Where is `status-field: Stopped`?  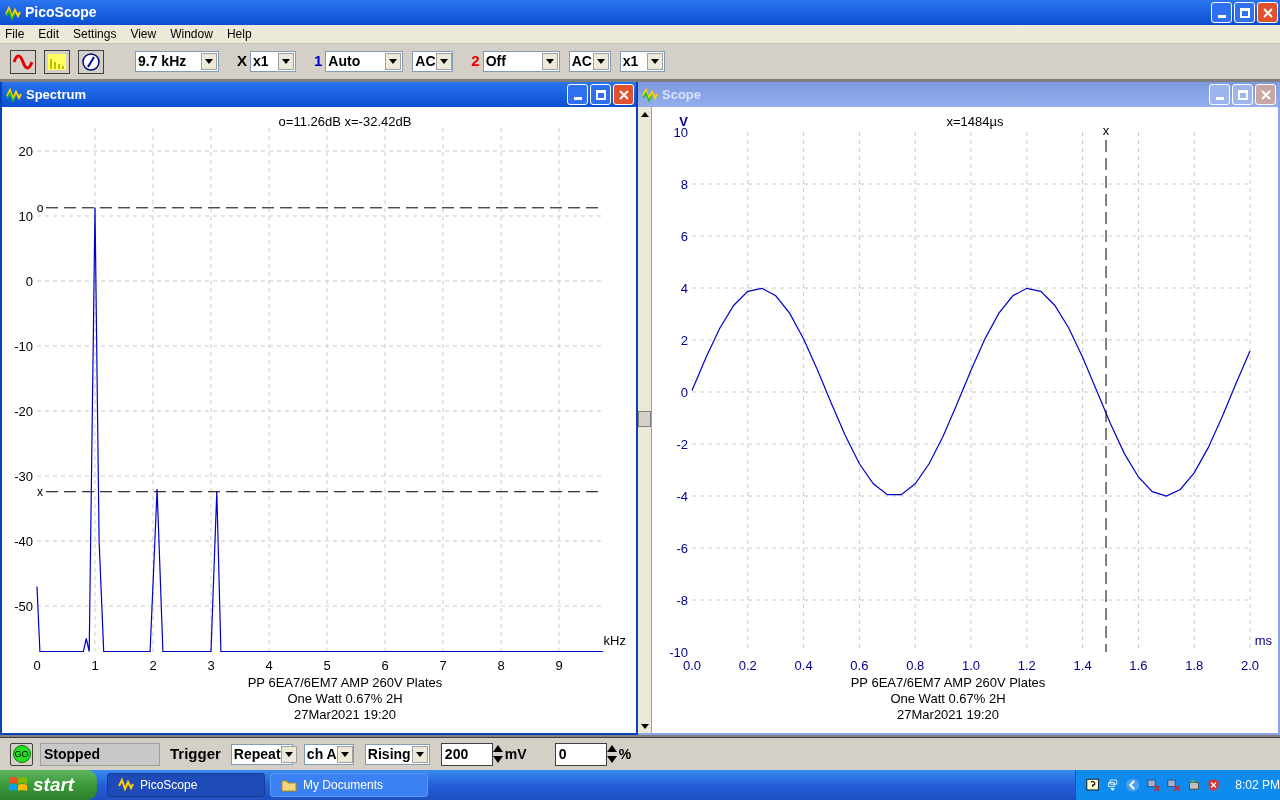
status-field: Stopped is located at coordinates (100, 754).